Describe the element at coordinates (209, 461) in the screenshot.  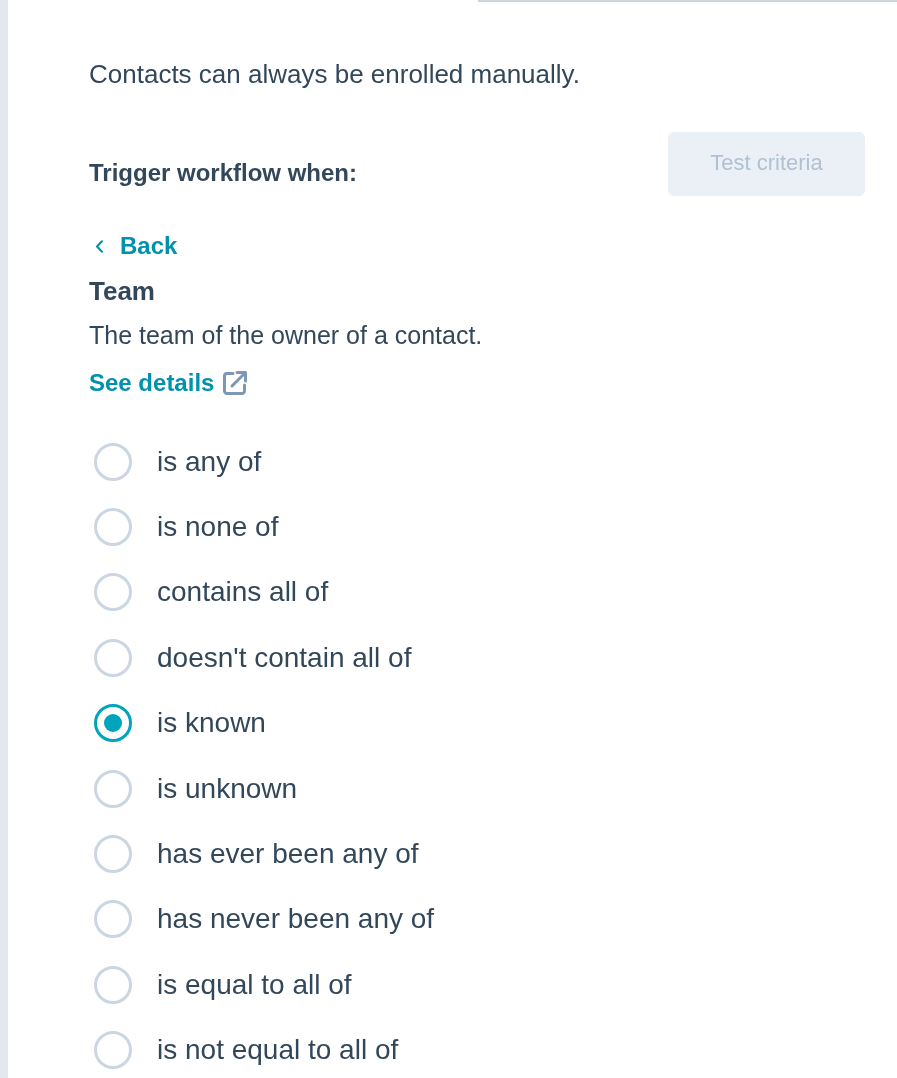
I see `radio-label: is any of` at that location.